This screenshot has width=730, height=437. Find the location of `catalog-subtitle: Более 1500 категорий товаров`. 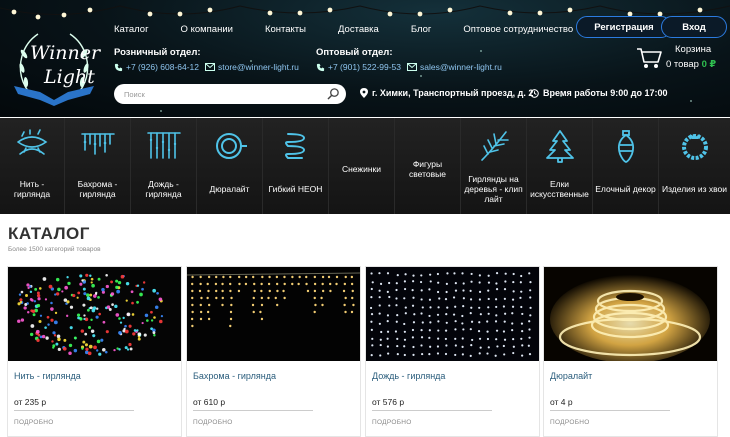

catalog-subtitle: Более 1500 категорий товаров is located at coordinates (54, 249).